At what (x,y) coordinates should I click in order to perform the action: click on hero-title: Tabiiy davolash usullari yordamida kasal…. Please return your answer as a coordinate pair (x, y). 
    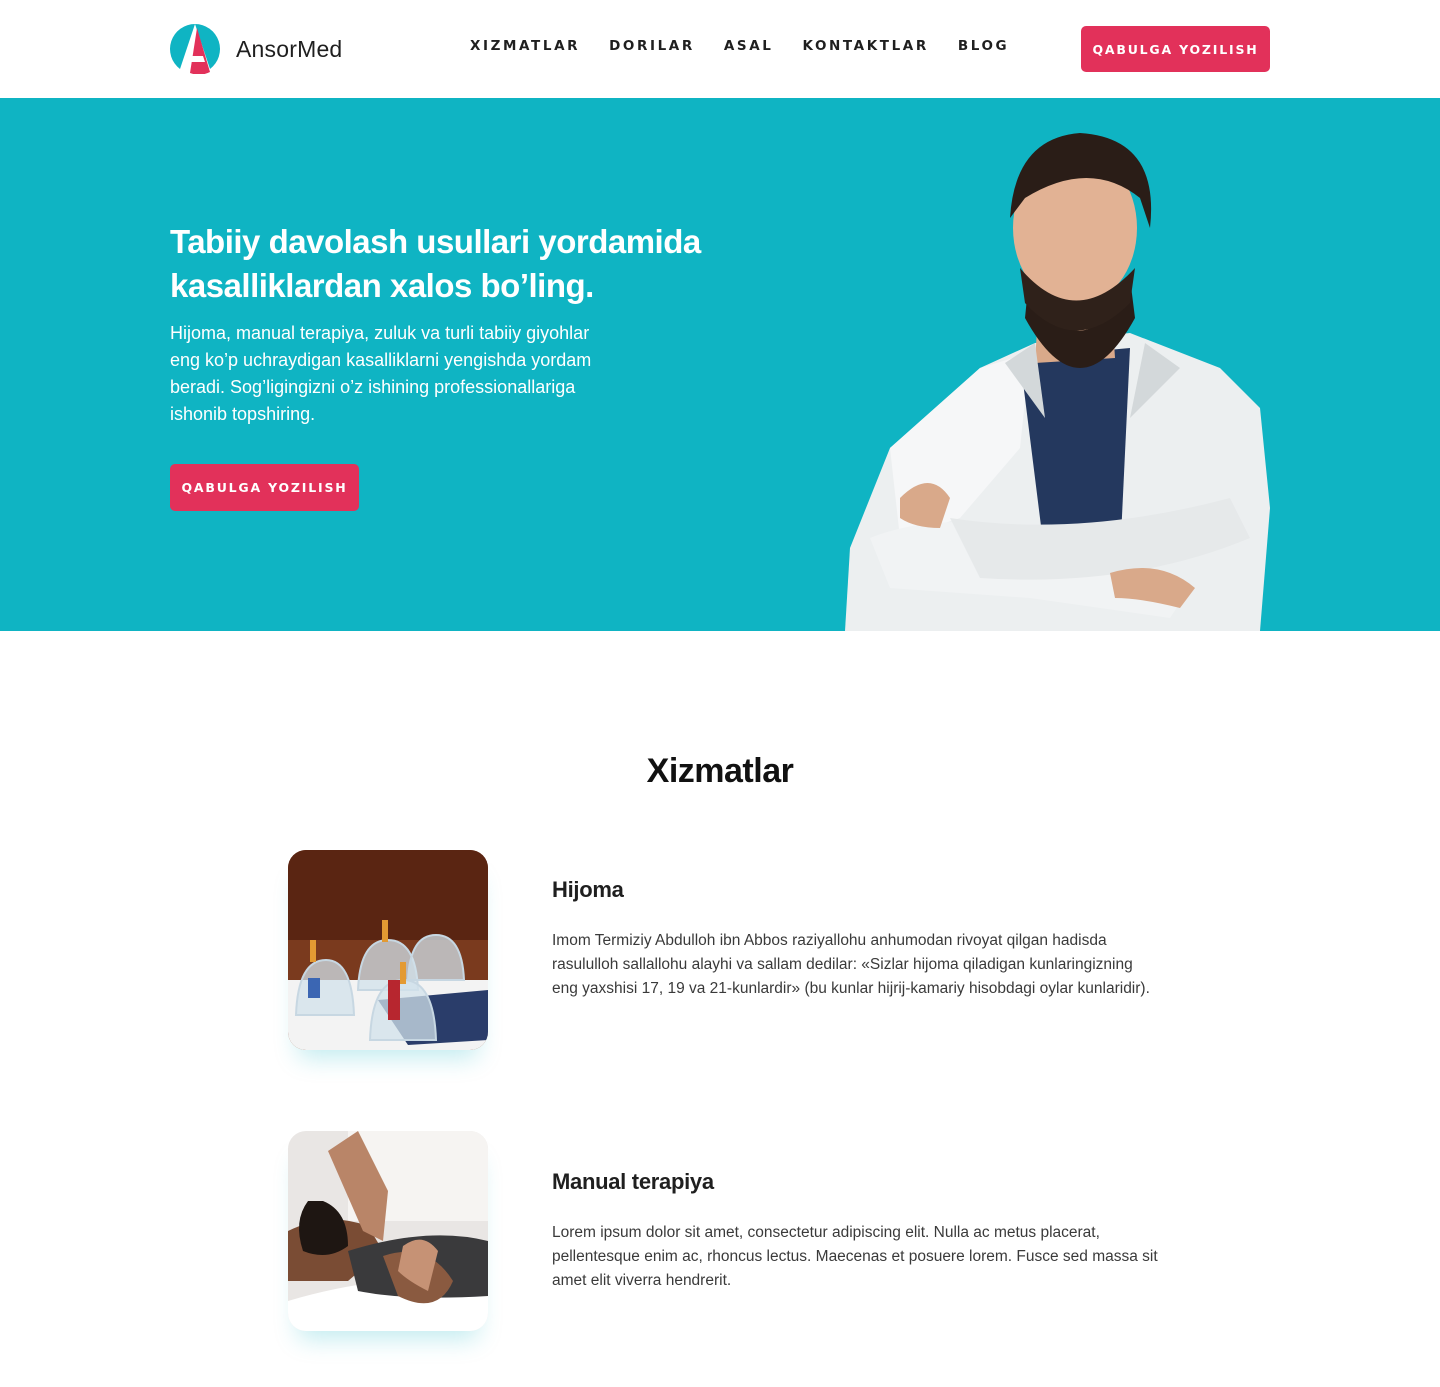
    Looking at the image, I should click on (435, 263).